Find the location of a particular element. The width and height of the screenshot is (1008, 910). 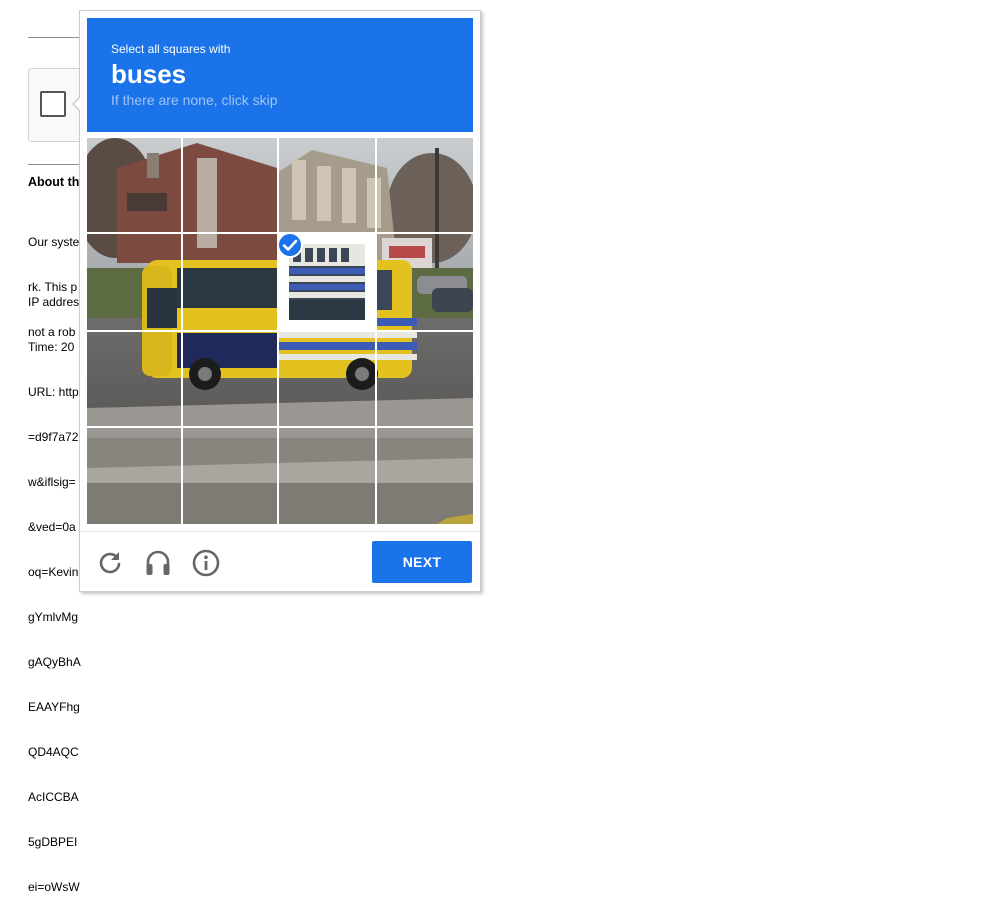

detail-line: AcICCBA is located at coordinates (53, 797).